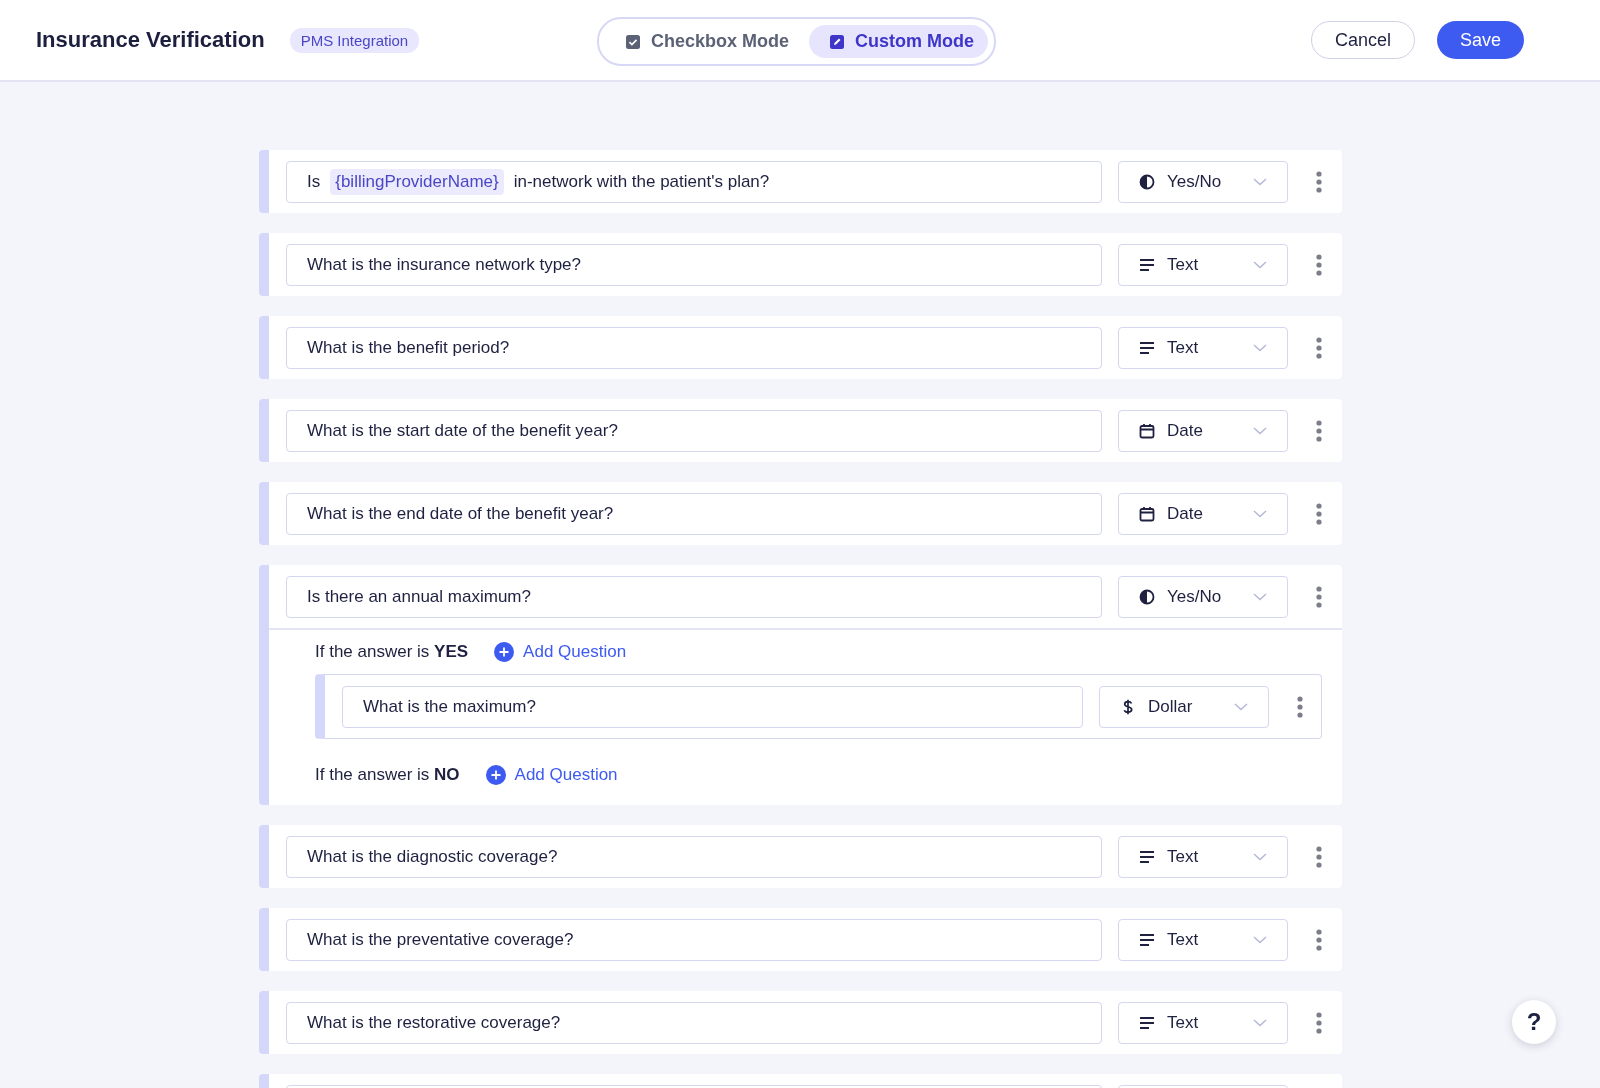  What do you see at coordinates (387, 775) in the screenshot?
I see `branch-condition: If the answer is NO` at bounding box center [387, 775].